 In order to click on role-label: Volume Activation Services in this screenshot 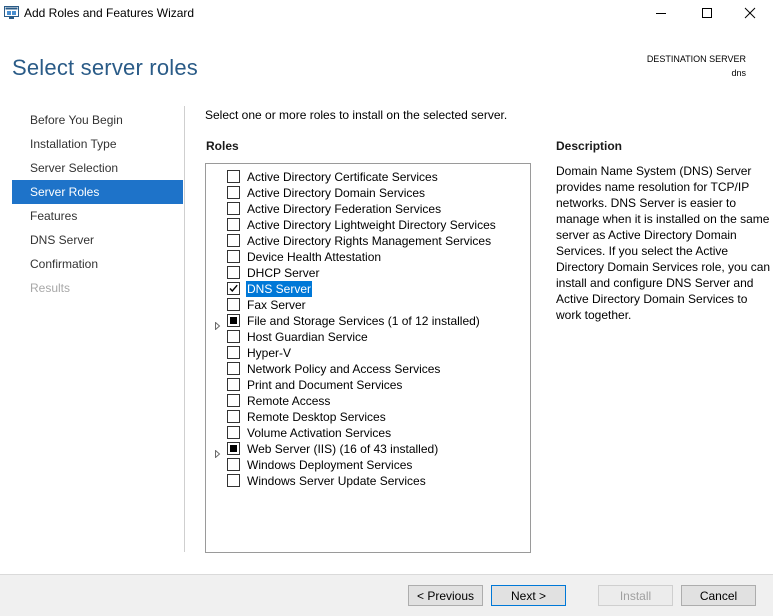, I will do `click(319, 433)`.